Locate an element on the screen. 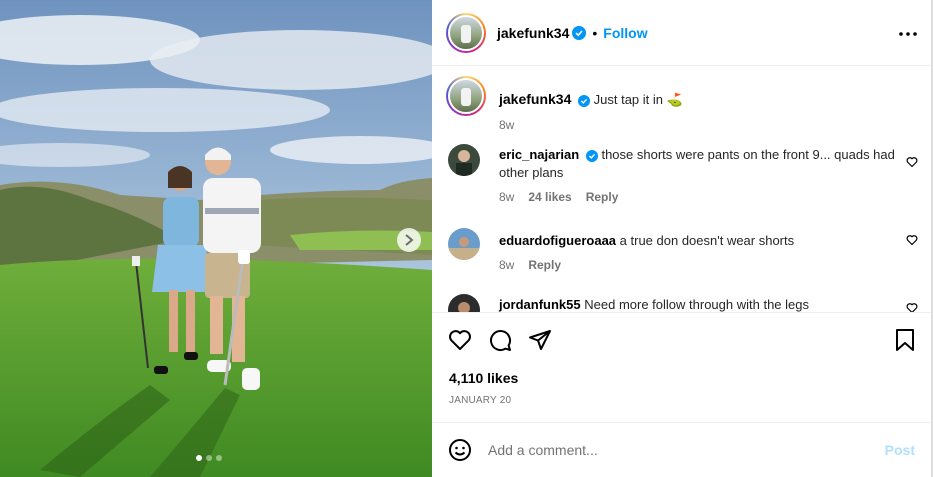 The height and width of the screenshot is (477, 933). emoji-icon is located at coordinates (460, 450).